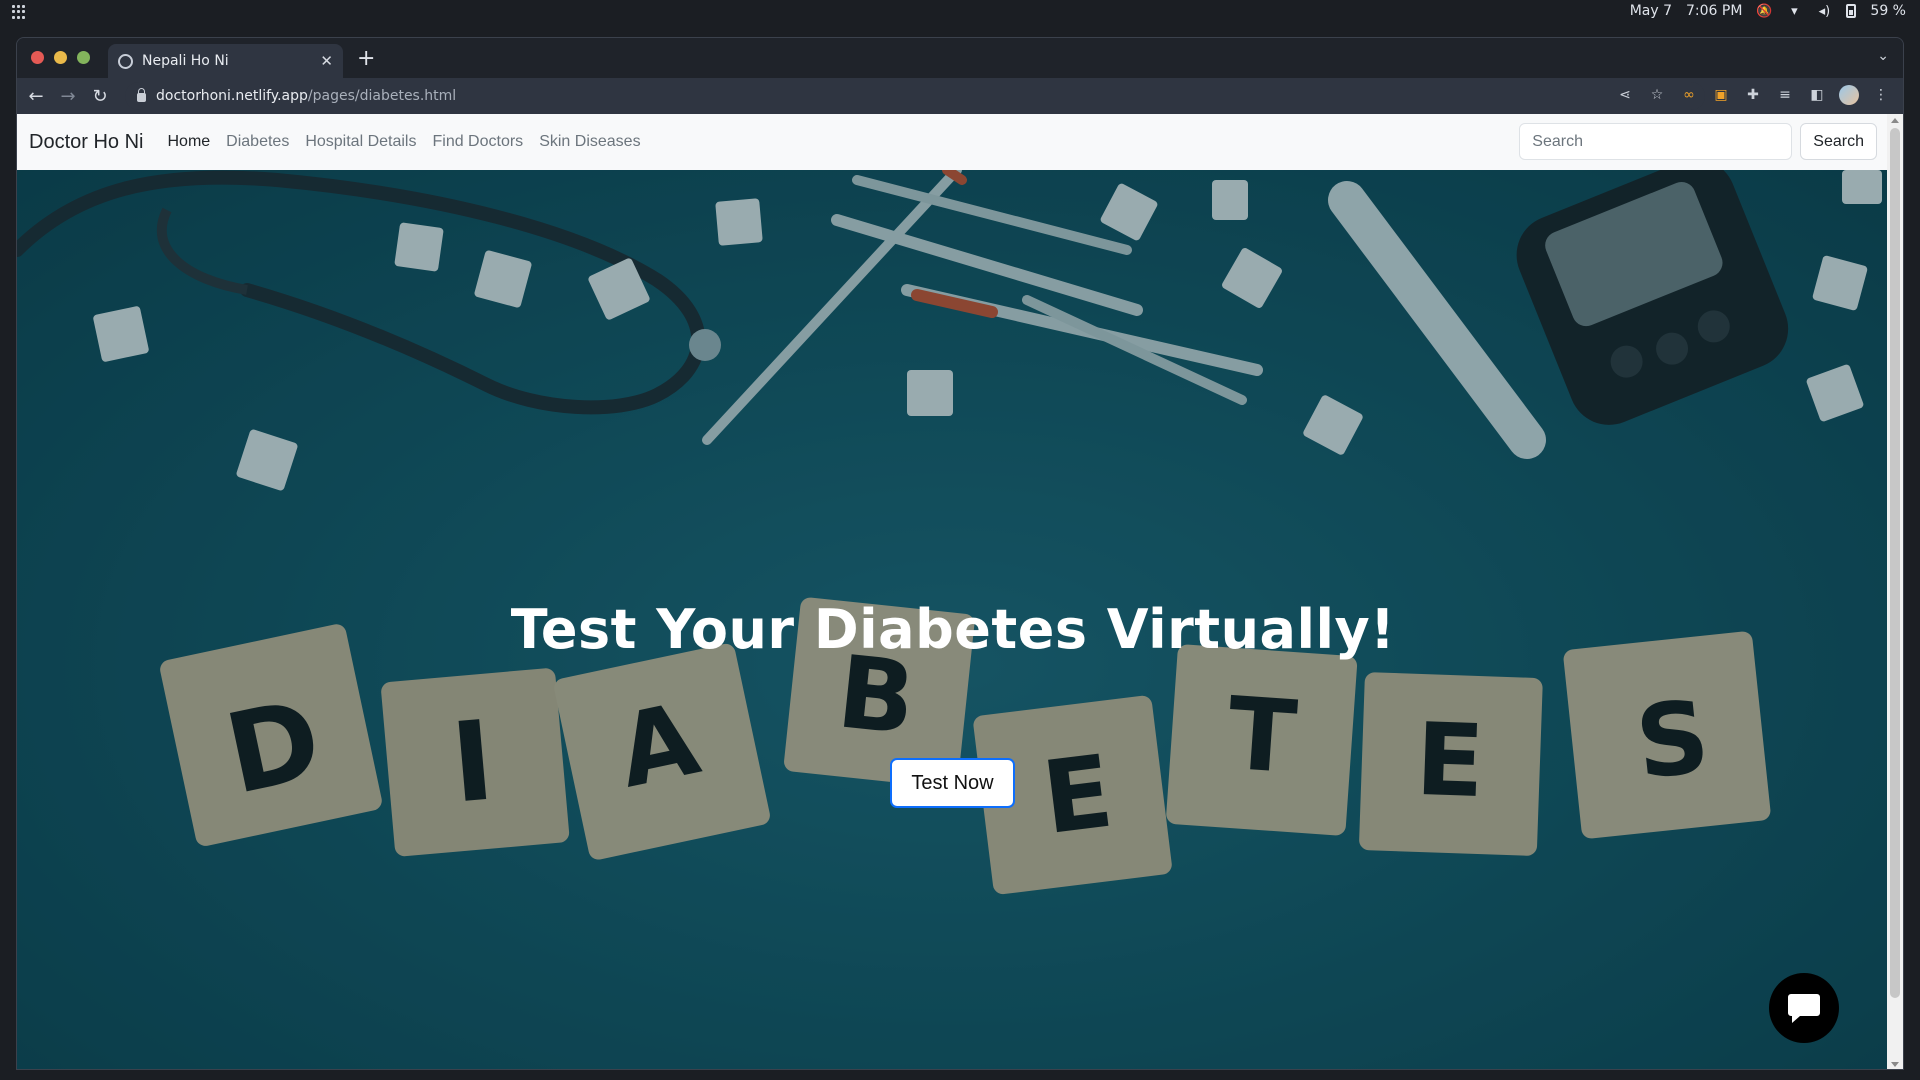 This screenshot has width=1920, height=1080. I want to click on scroll-up-arrow-icon, so click(1895, 120).